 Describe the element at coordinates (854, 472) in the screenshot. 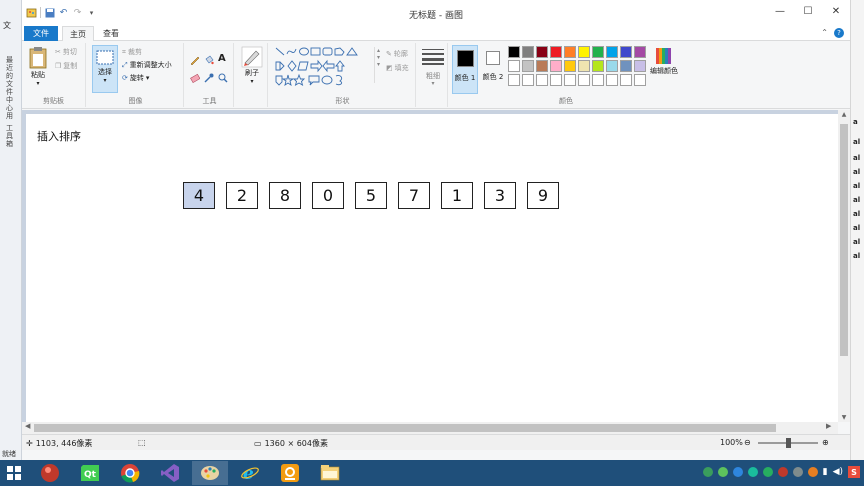

I see `input-method-icon: S` at that location.